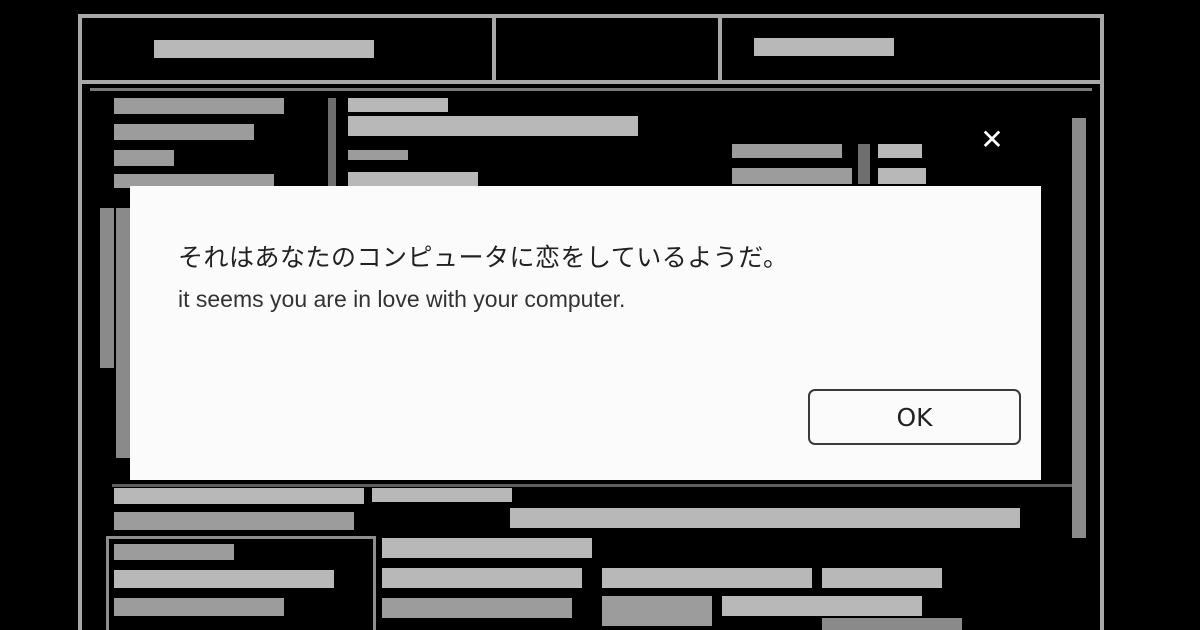 The image size is (1200, 630). I want to click on ok-button: OK, so click(914, 417).